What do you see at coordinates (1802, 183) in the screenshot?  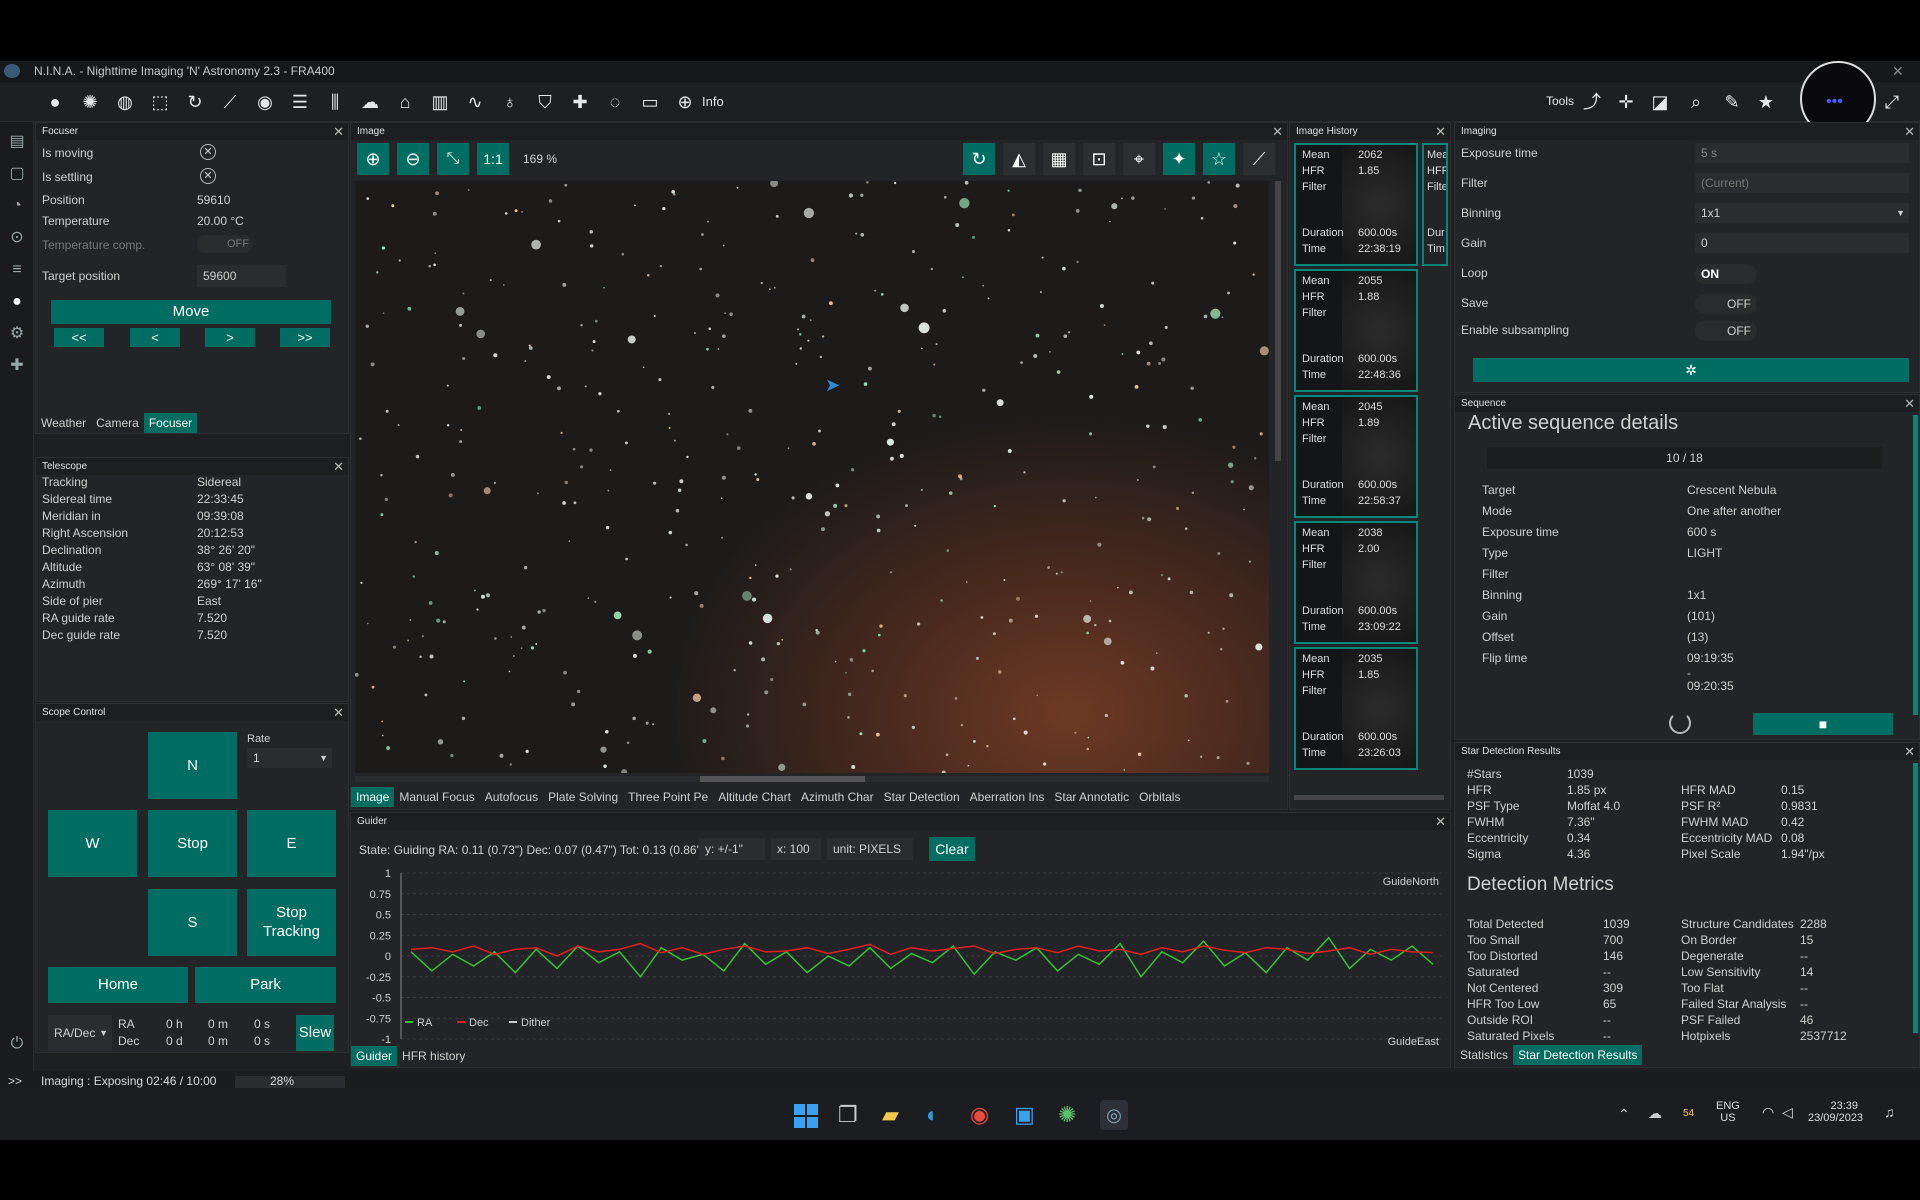 I see `filter-select: (Current)` at bounding box center [1802, 183].